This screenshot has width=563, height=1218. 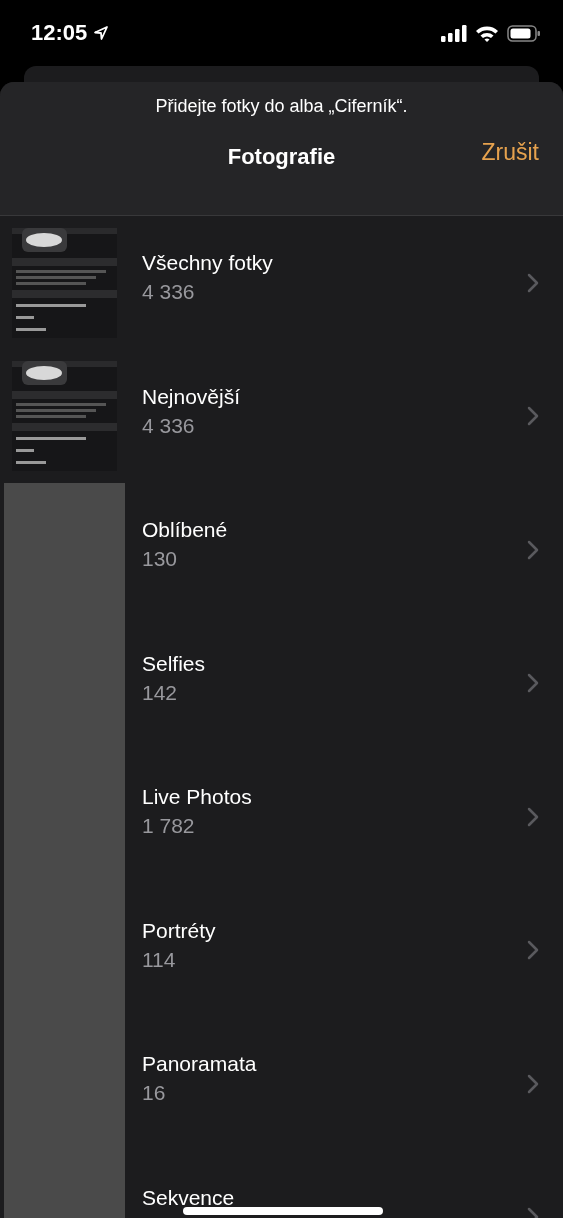 What do you see at coordinates (281, 416) in the screenshot?
I see `album-row: Nejnovější 4 336` at bounding box center [281, 416].